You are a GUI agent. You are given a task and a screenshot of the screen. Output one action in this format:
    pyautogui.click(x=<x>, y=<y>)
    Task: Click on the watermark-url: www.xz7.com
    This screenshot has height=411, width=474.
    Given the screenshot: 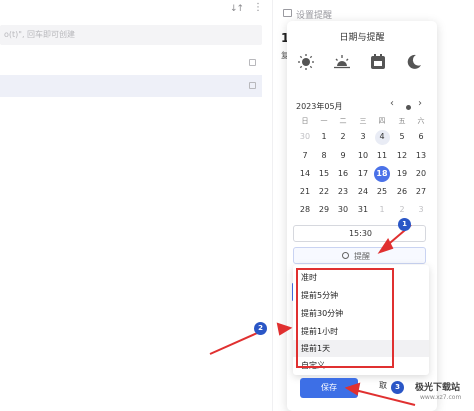 What is the action you would take?
    pyautogui.click(x=441, y=397)
    